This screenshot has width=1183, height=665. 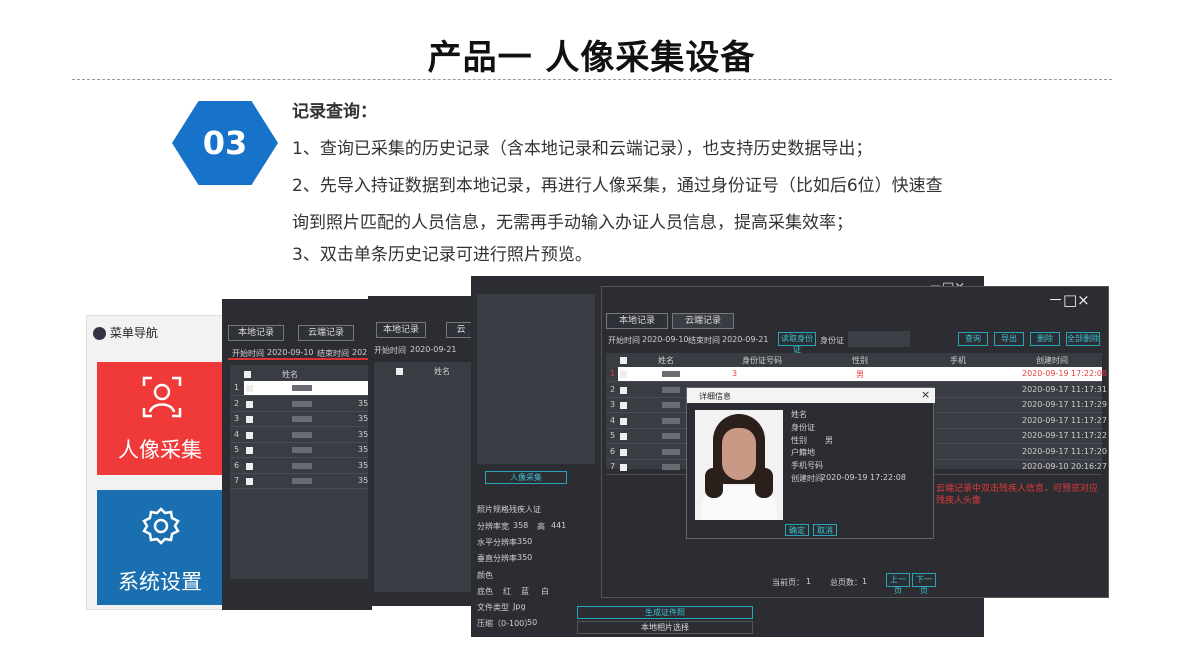 I want to click on sex-value: 男, so click(x=829, y=440).